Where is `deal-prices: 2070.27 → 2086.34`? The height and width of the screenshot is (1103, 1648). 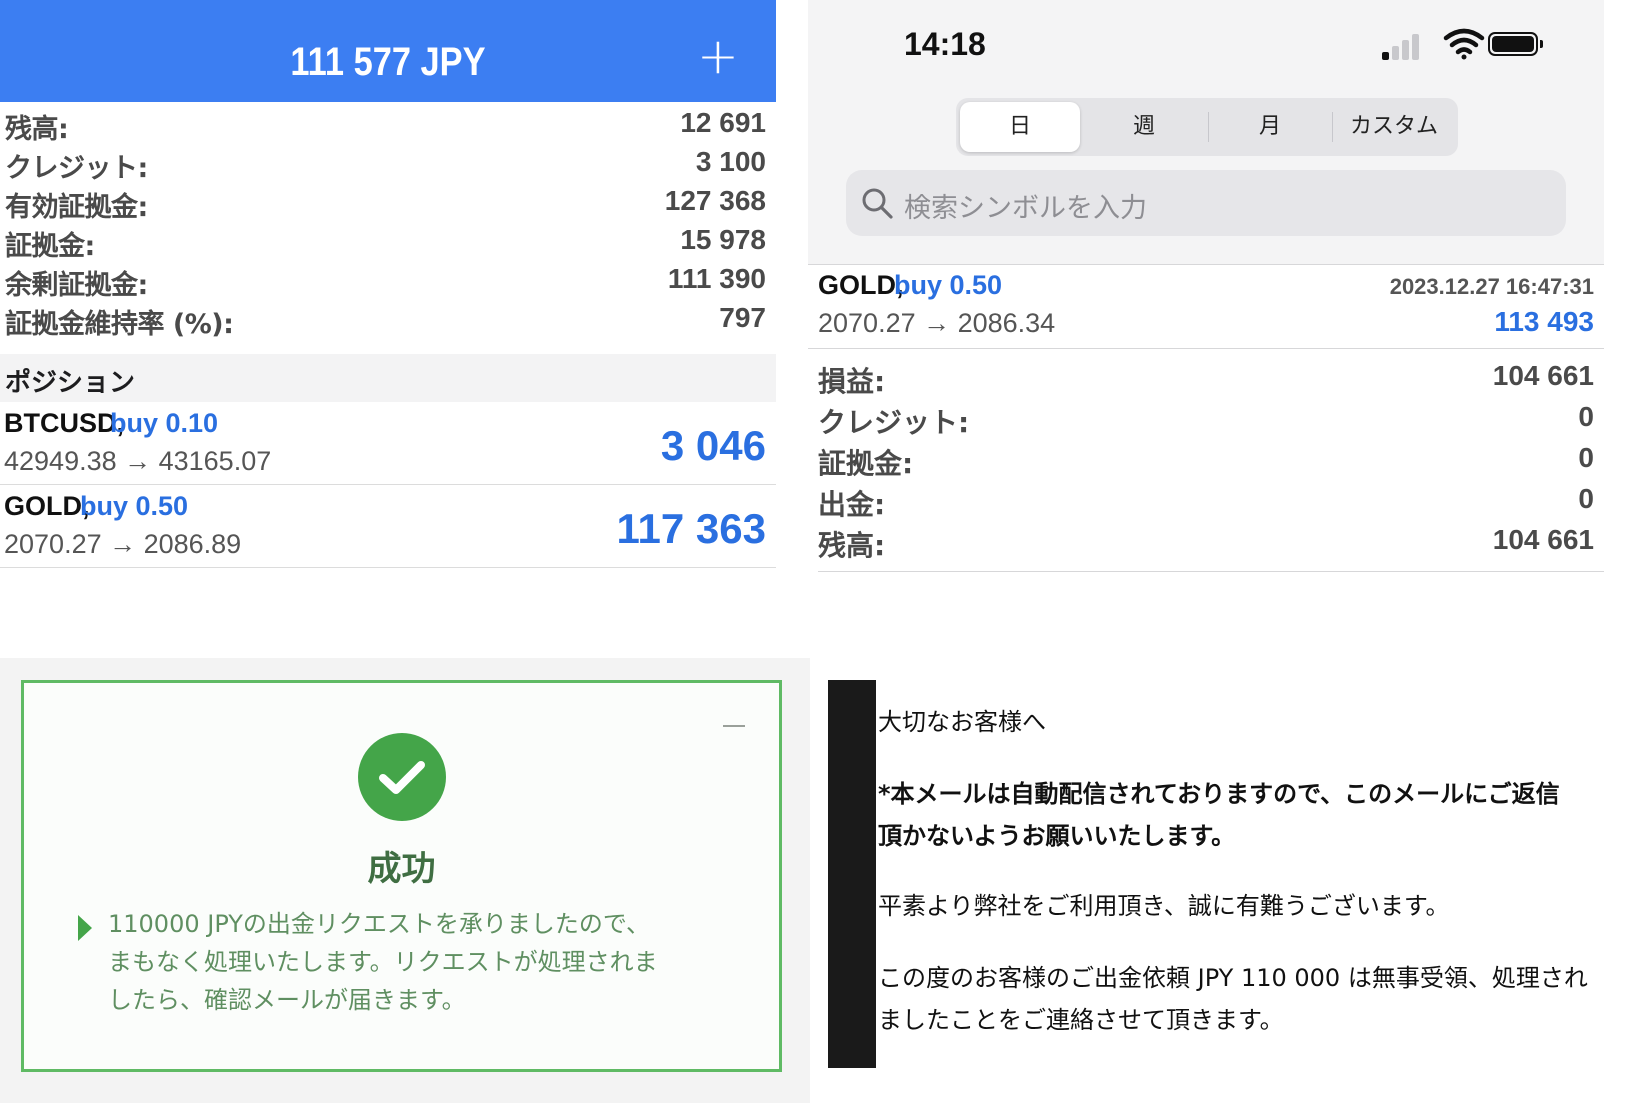 deal-prices: 2070.27 → 2086.34 is located at coordinates (937, 323).